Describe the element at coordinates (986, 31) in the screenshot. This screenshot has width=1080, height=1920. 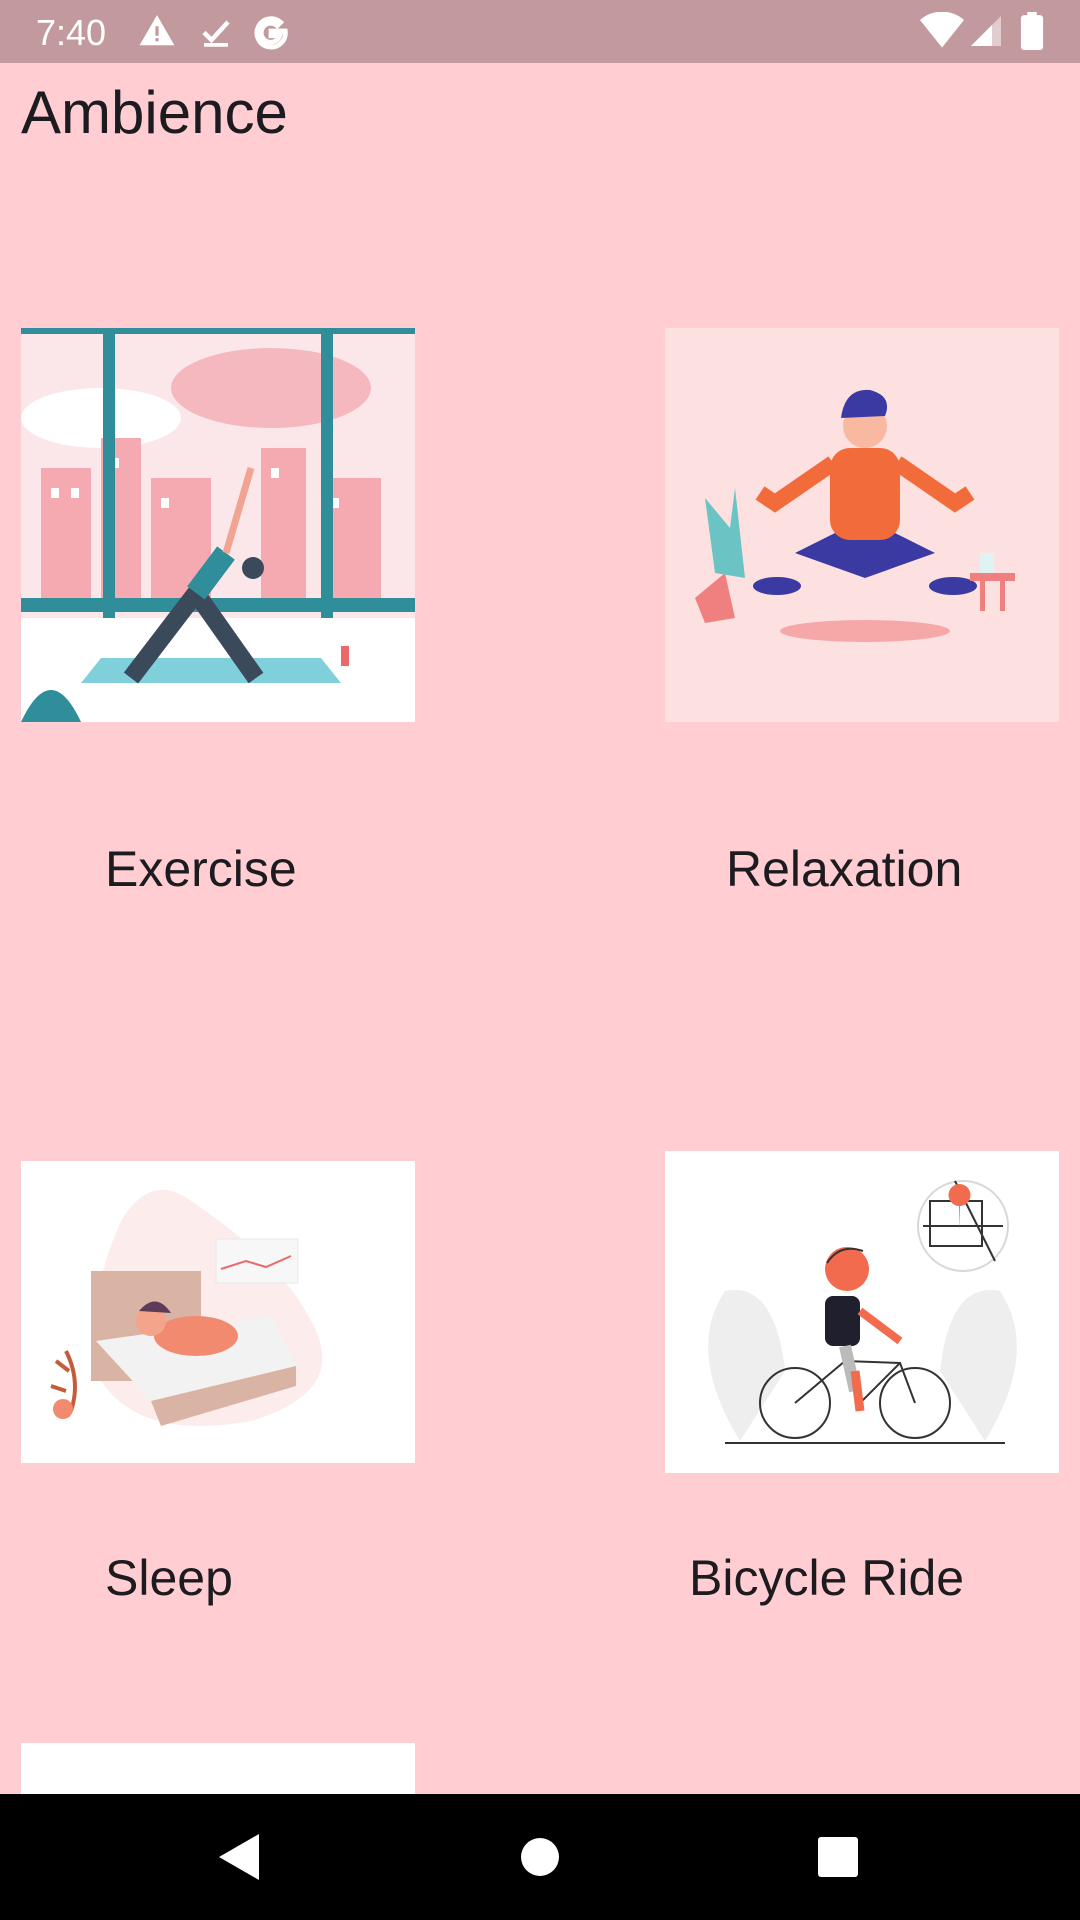
I see `signal-icon` at that location.